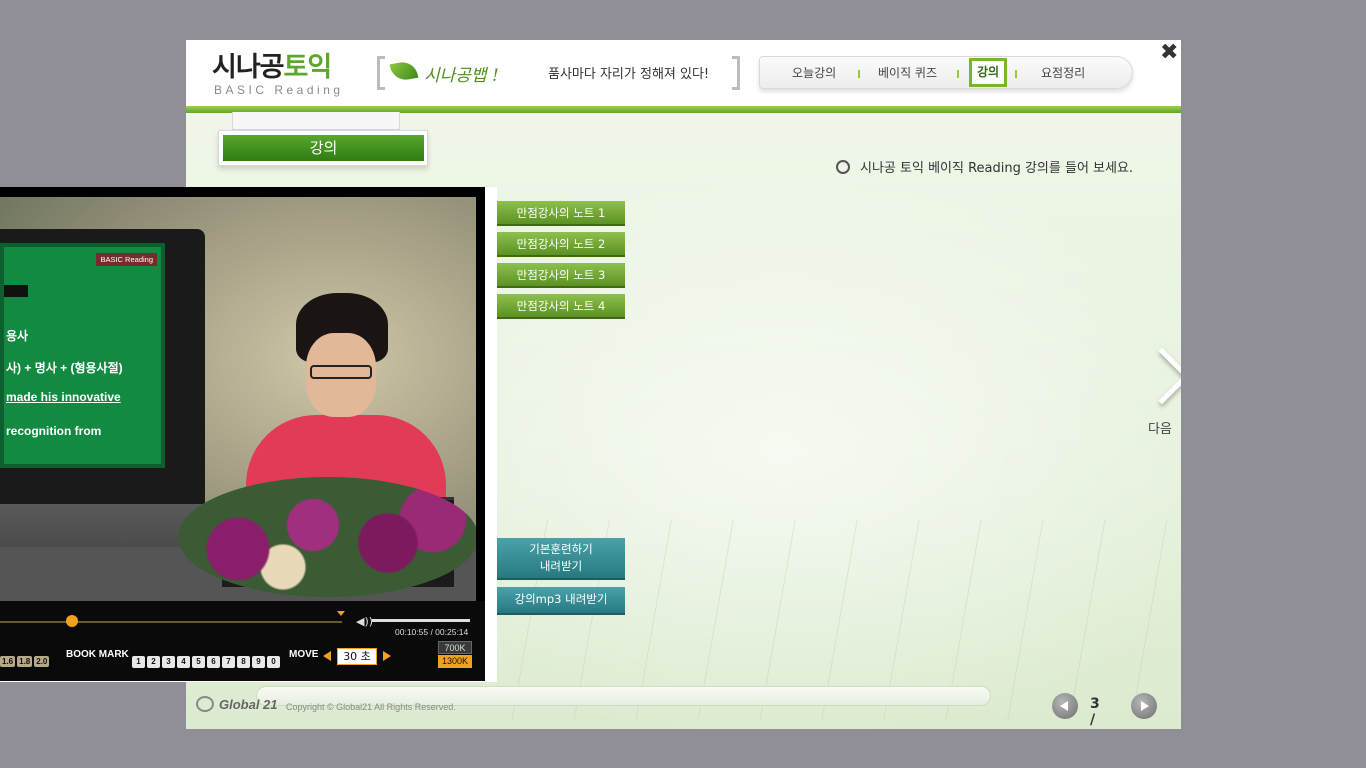 This screenshot has width=1366, height=768. Describe the element at coordinates (629, 74) in the screenshot. I see `lesson-subtitle: 품사마다 자리가 정해져 있다!` at that location.